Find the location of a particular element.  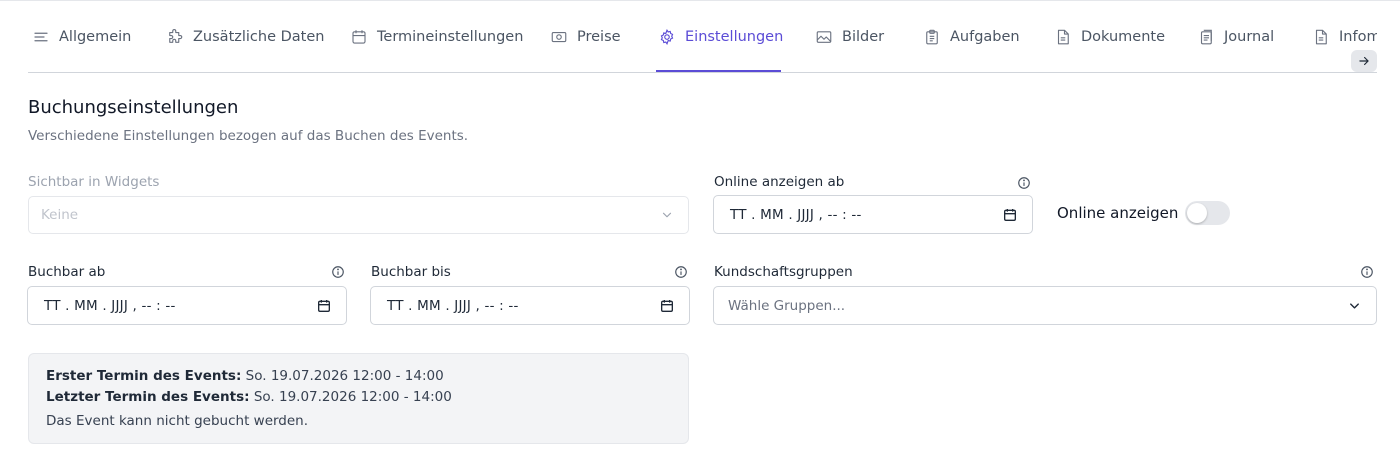

arrow-right-icon is located at coordinates (1364, 61).